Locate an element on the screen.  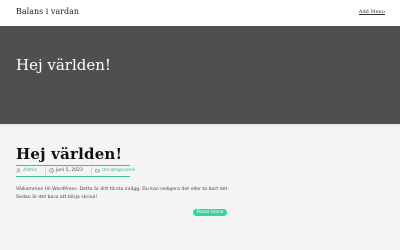
post-meta: Admin juni 5, 2023 Uncategorized is located at coordinates (75, 171).